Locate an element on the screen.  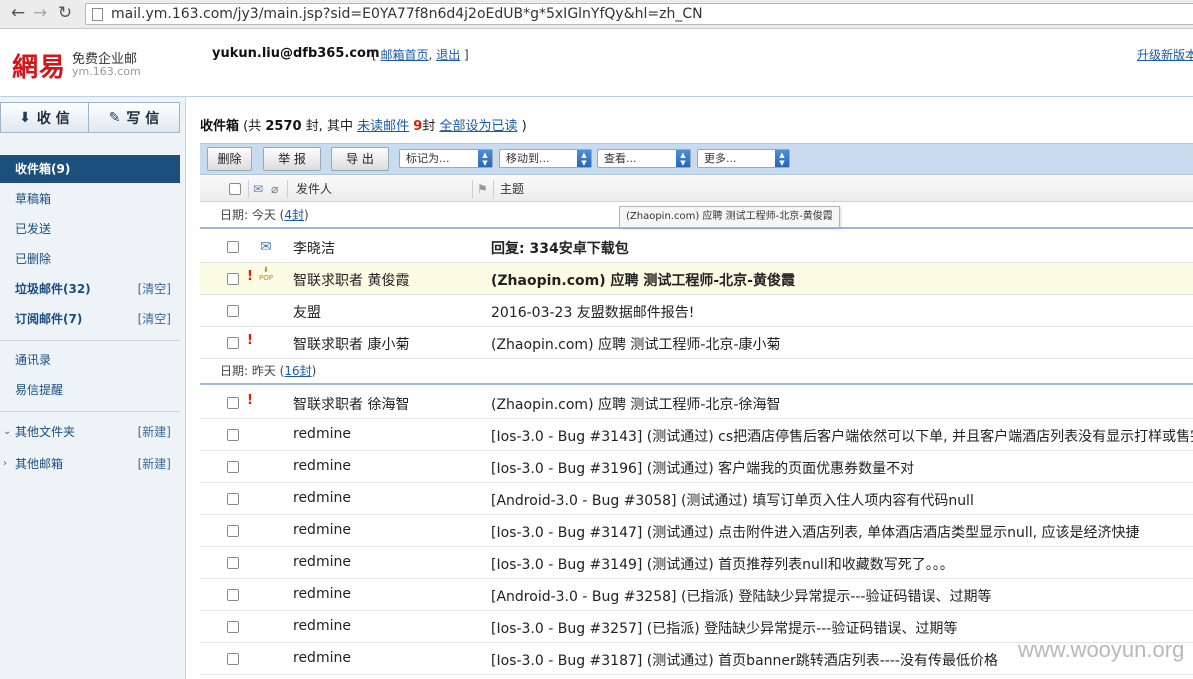
receive-mail-button: ⬇ 收 信 is located at coordinates (44, 117).